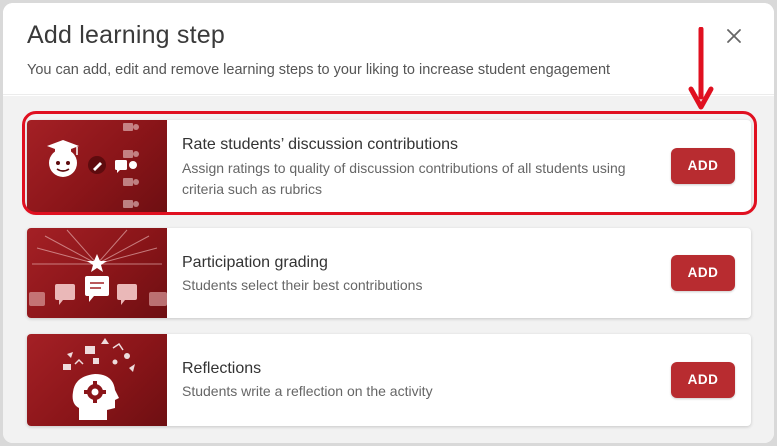 The image size is (777, 446). Describe the element at coordinates (222, 368) in the screenshot. I see `step-title: Reflections` at that location.